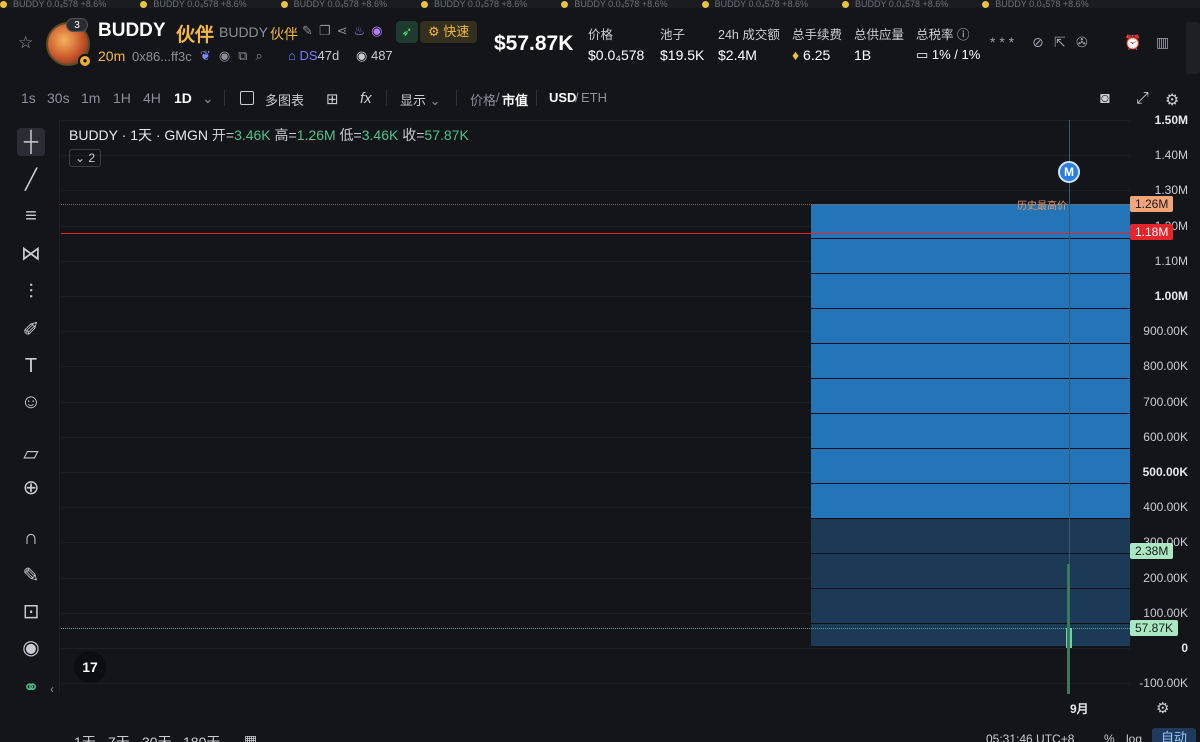 The height and width of the screenshot is (742, 1200). I want to click on multi-chart-label: 多图表, so click(284, 99).